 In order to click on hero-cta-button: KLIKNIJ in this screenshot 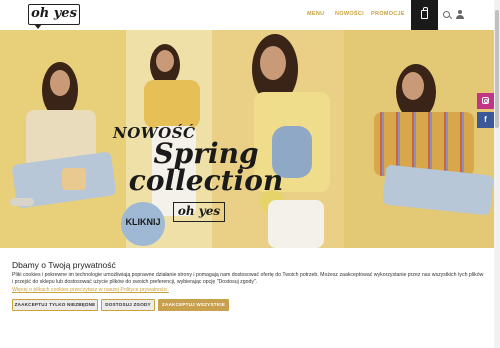, I will do `click(143, 224)`.